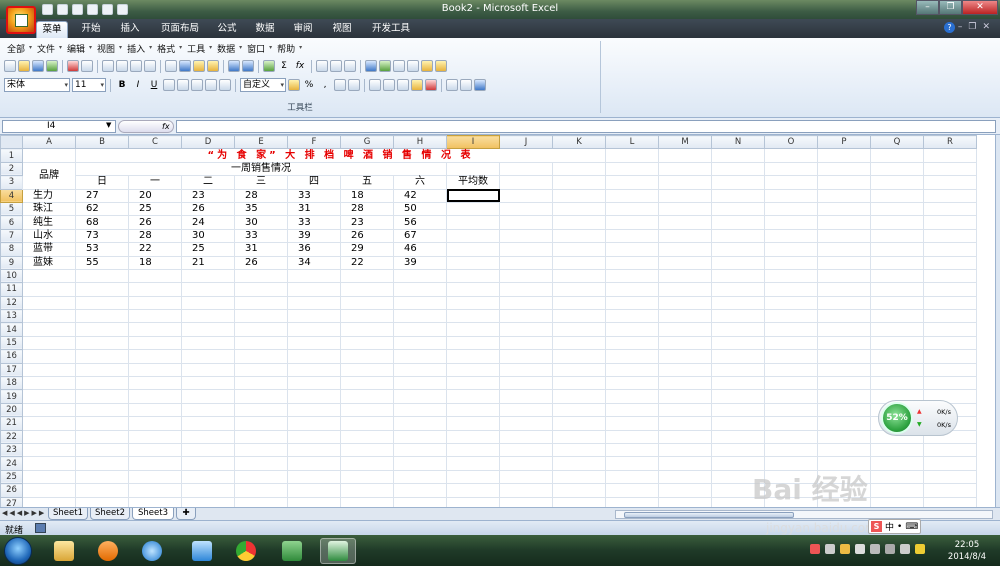 The width and height of the screenshot is (1000, 566). Describe the element at coordinates (155, 195) in the screenshot. I see `value-cell: 20` at that location.